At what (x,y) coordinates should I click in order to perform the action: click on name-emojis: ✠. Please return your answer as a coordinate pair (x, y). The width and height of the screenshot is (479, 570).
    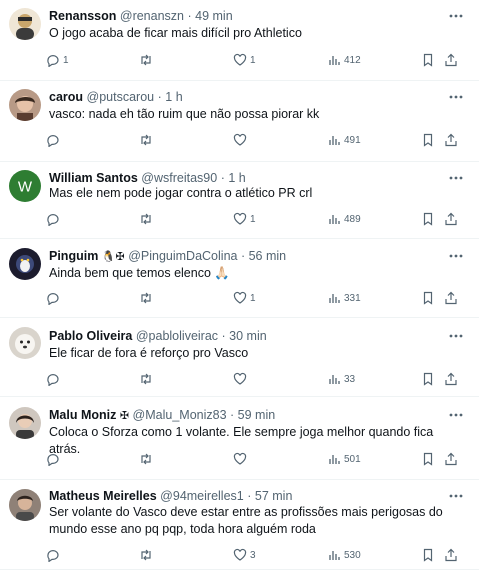
    Looking at the image, I should click on (124, 415).